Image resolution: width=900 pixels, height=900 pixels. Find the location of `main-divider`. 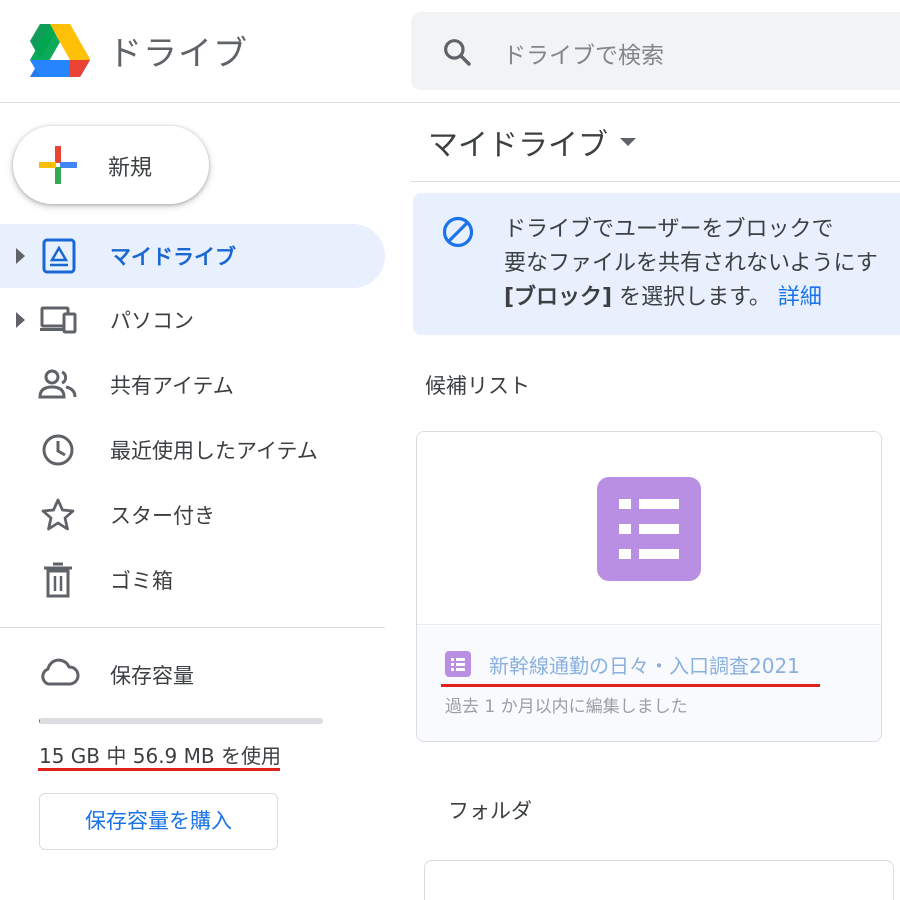

main-divider is located at coordinates (655, 181).